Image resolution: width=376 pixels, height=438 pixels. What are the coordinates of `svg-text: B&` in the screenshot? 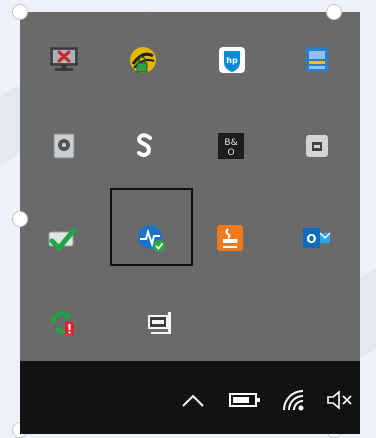 It's located at (230, 143).